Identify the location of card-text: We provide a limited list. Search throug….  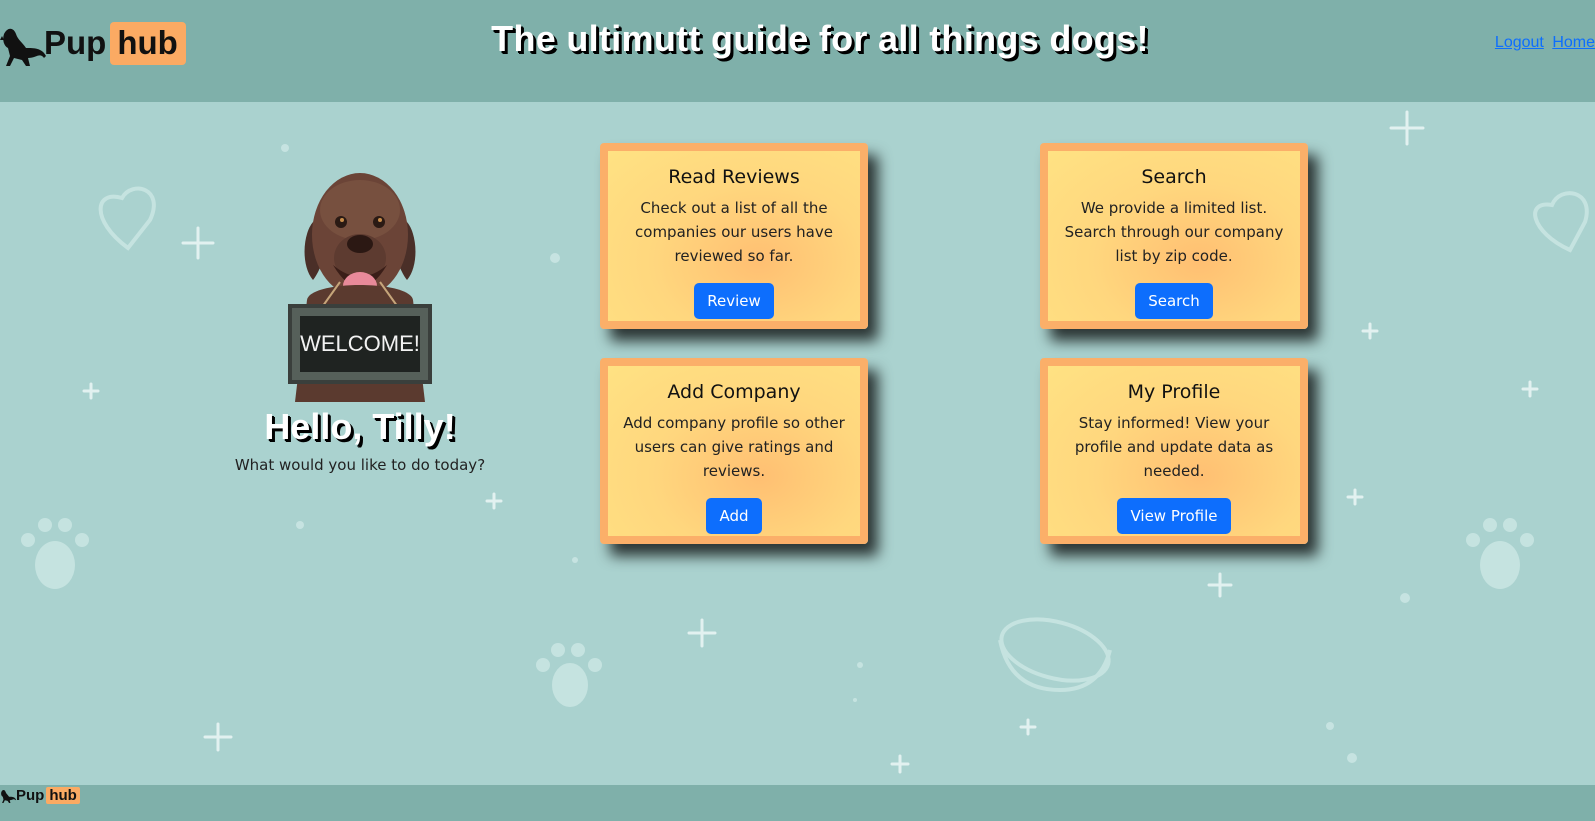
(1174, 232).